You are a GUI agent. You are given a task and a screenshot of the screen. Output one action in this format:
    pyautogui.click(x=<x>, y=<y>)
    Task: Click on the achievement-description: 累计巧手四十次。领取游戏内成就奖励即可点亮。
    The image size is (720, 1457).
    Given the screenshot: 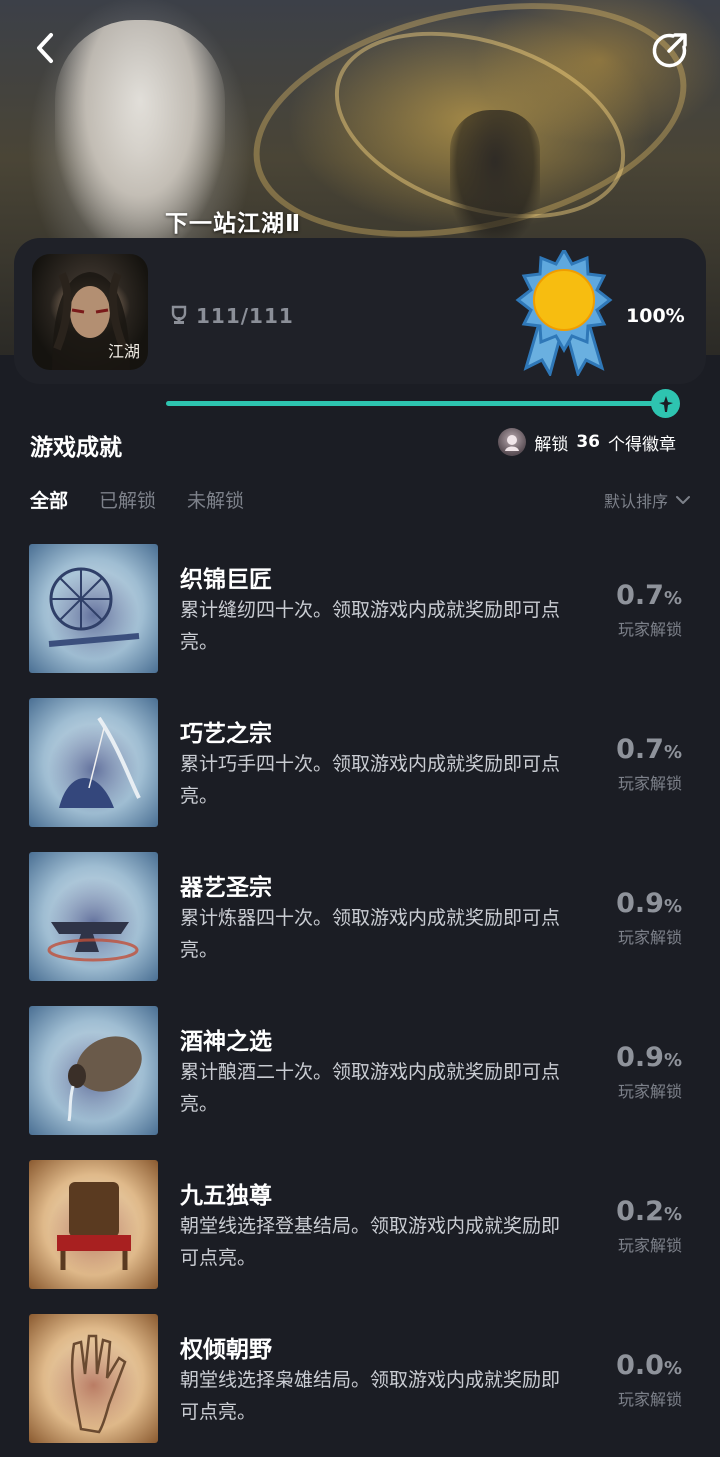 What is the action you would take?
    pyautogui.click(x=370, y=780)
    